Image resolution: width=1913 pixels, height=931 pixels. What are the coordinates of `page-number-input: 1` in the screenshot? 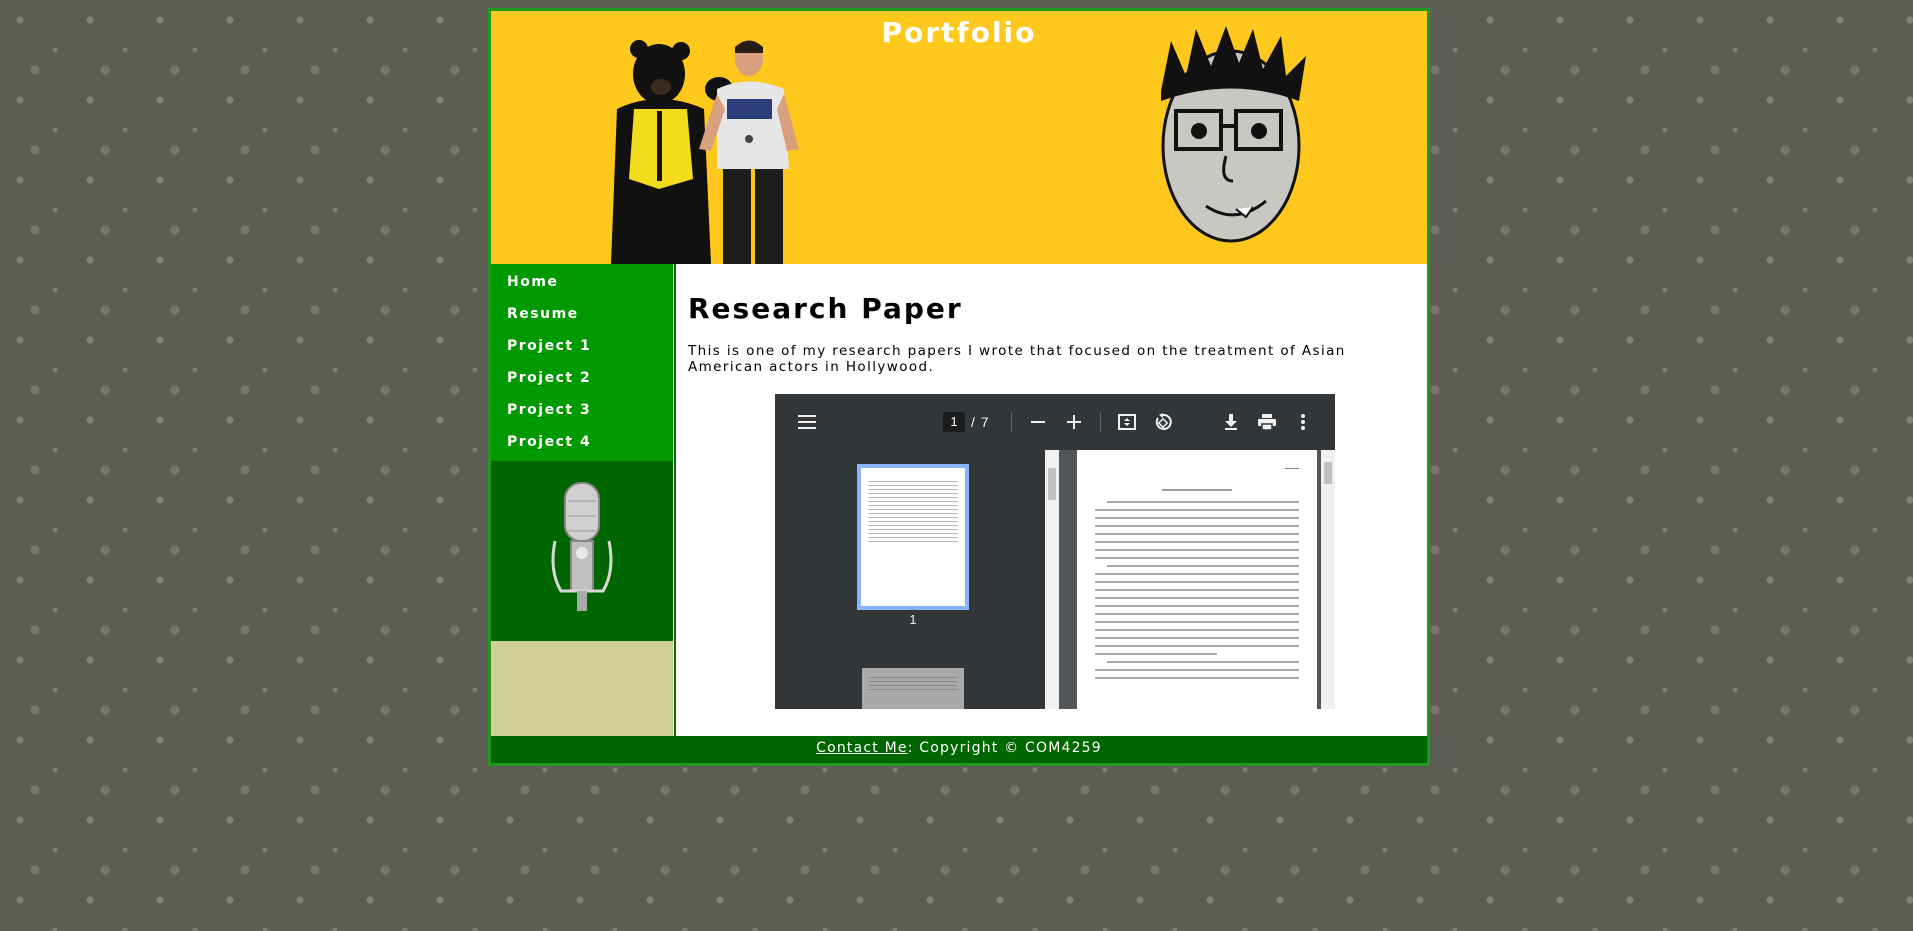 It's located at (954, 422).